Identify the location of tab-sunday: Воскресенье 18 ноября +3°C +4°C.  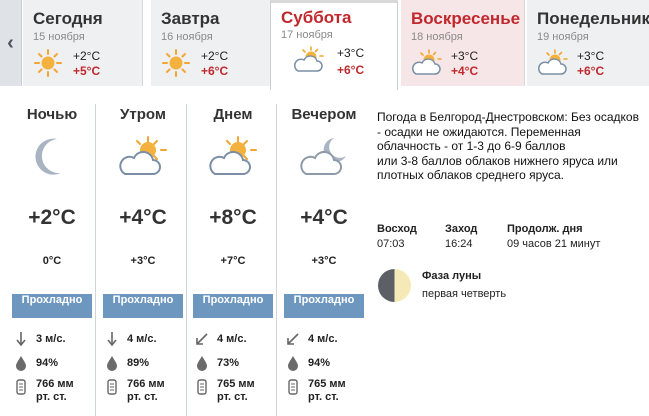
(463, 43).